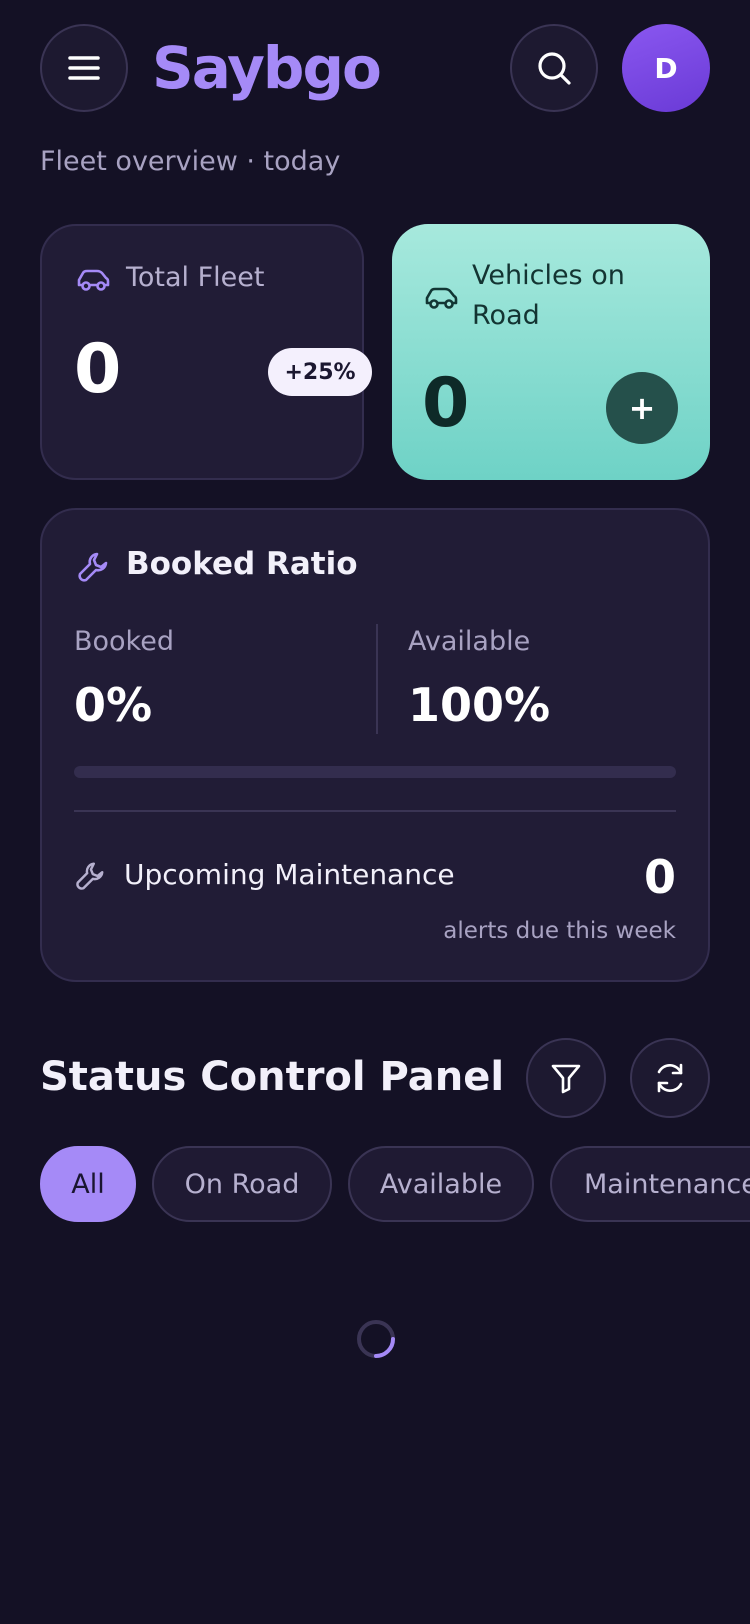 The height and width of the screenshot is (1624, 750). Describe the element at coordinates (289, 874) in the screenshot. I see `maintenance-label: Upcoming Maintenance` at that location.